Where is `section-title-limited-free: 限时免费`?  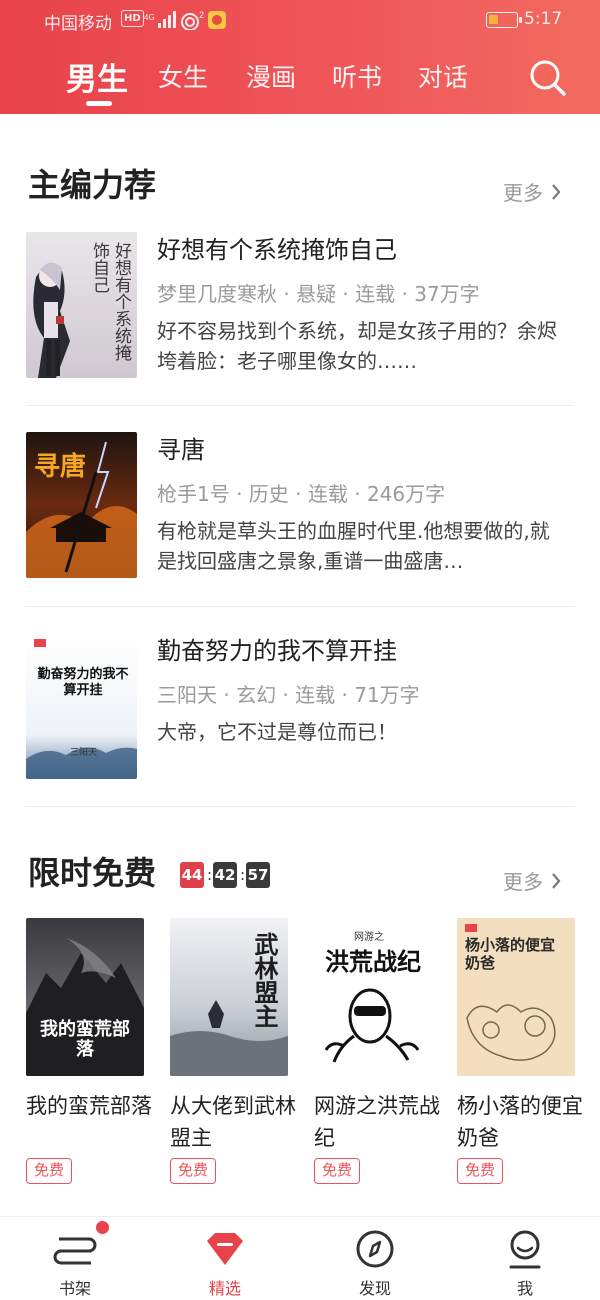
section-title-limited-free: 限时免费 is located at coordinates (92, 873).